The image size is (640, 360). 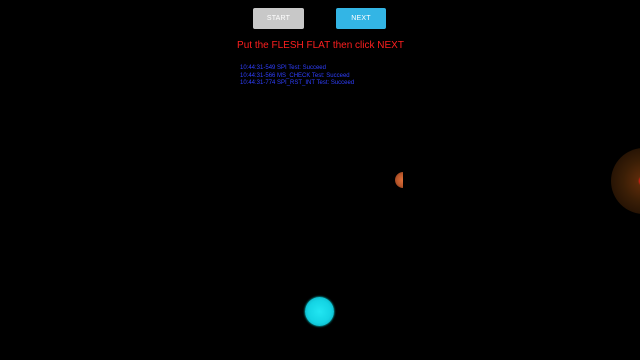 I want to click on test-target-large, so click(x=625, y=181).